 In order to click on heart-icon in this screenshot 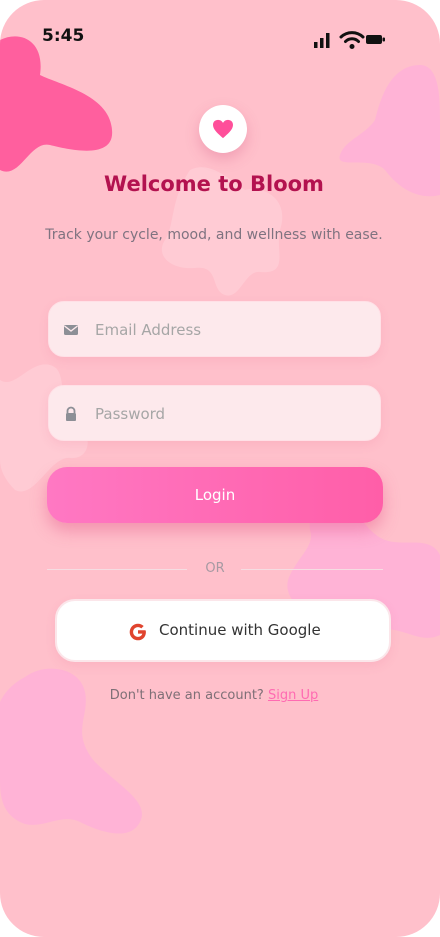, I will do `click(223, 129)`.